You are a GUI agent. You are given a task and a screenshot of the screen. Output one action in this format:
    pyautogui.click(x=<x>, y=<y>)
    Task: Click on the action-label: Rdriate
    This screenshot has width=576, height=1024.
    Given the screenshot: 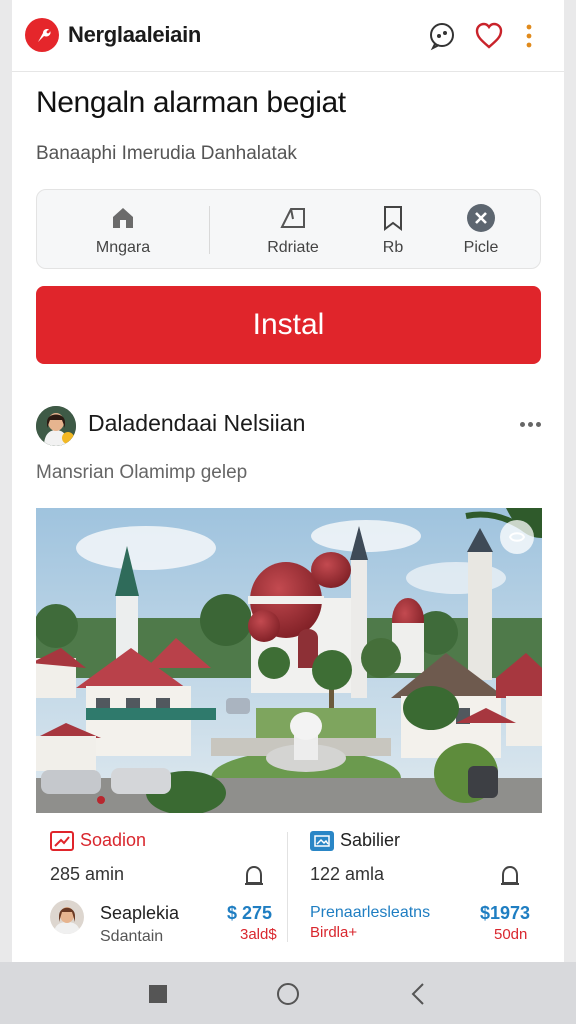 What is the action you would take?
    pyautogui.click(x=293, y=247)
    